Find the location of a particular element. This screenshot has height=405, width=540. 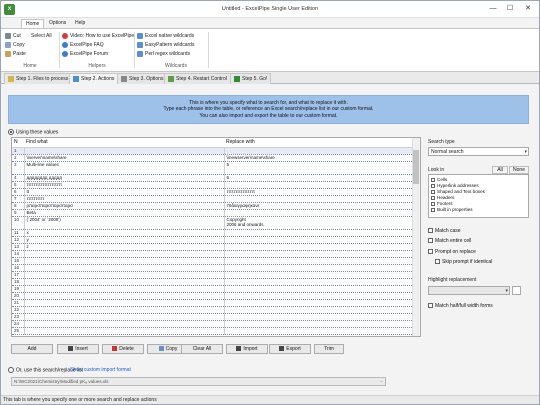

row-number: 15 is located at coordinates (18, 261).